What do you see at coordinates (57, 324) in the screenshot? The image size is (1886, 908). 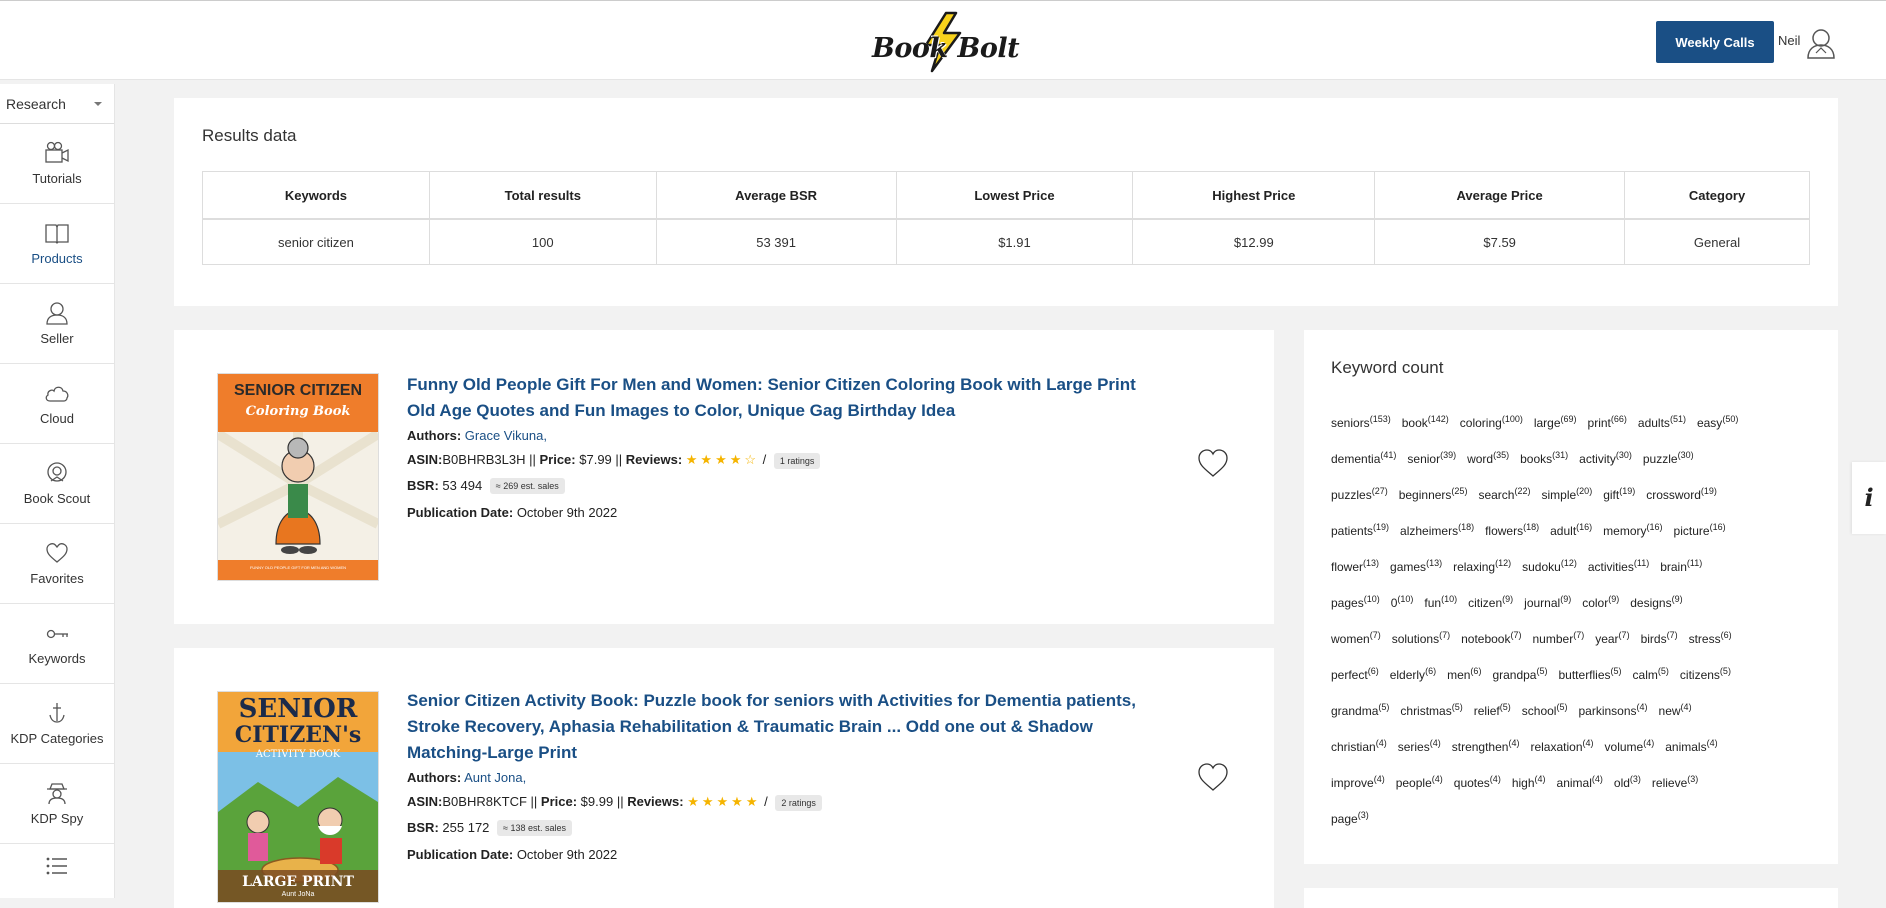 I see `sidebar-item-seller: Seller` at bounding box center [57, 324].